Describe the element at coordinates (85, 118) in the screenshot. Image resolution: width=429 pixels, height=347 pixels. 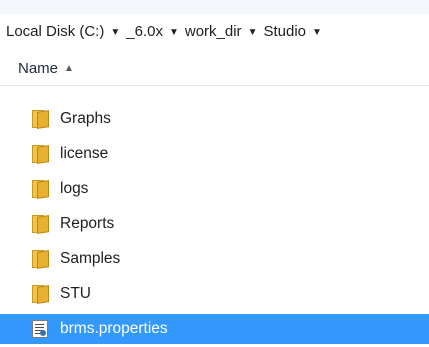
I see `file-name: Graphs` at that location.